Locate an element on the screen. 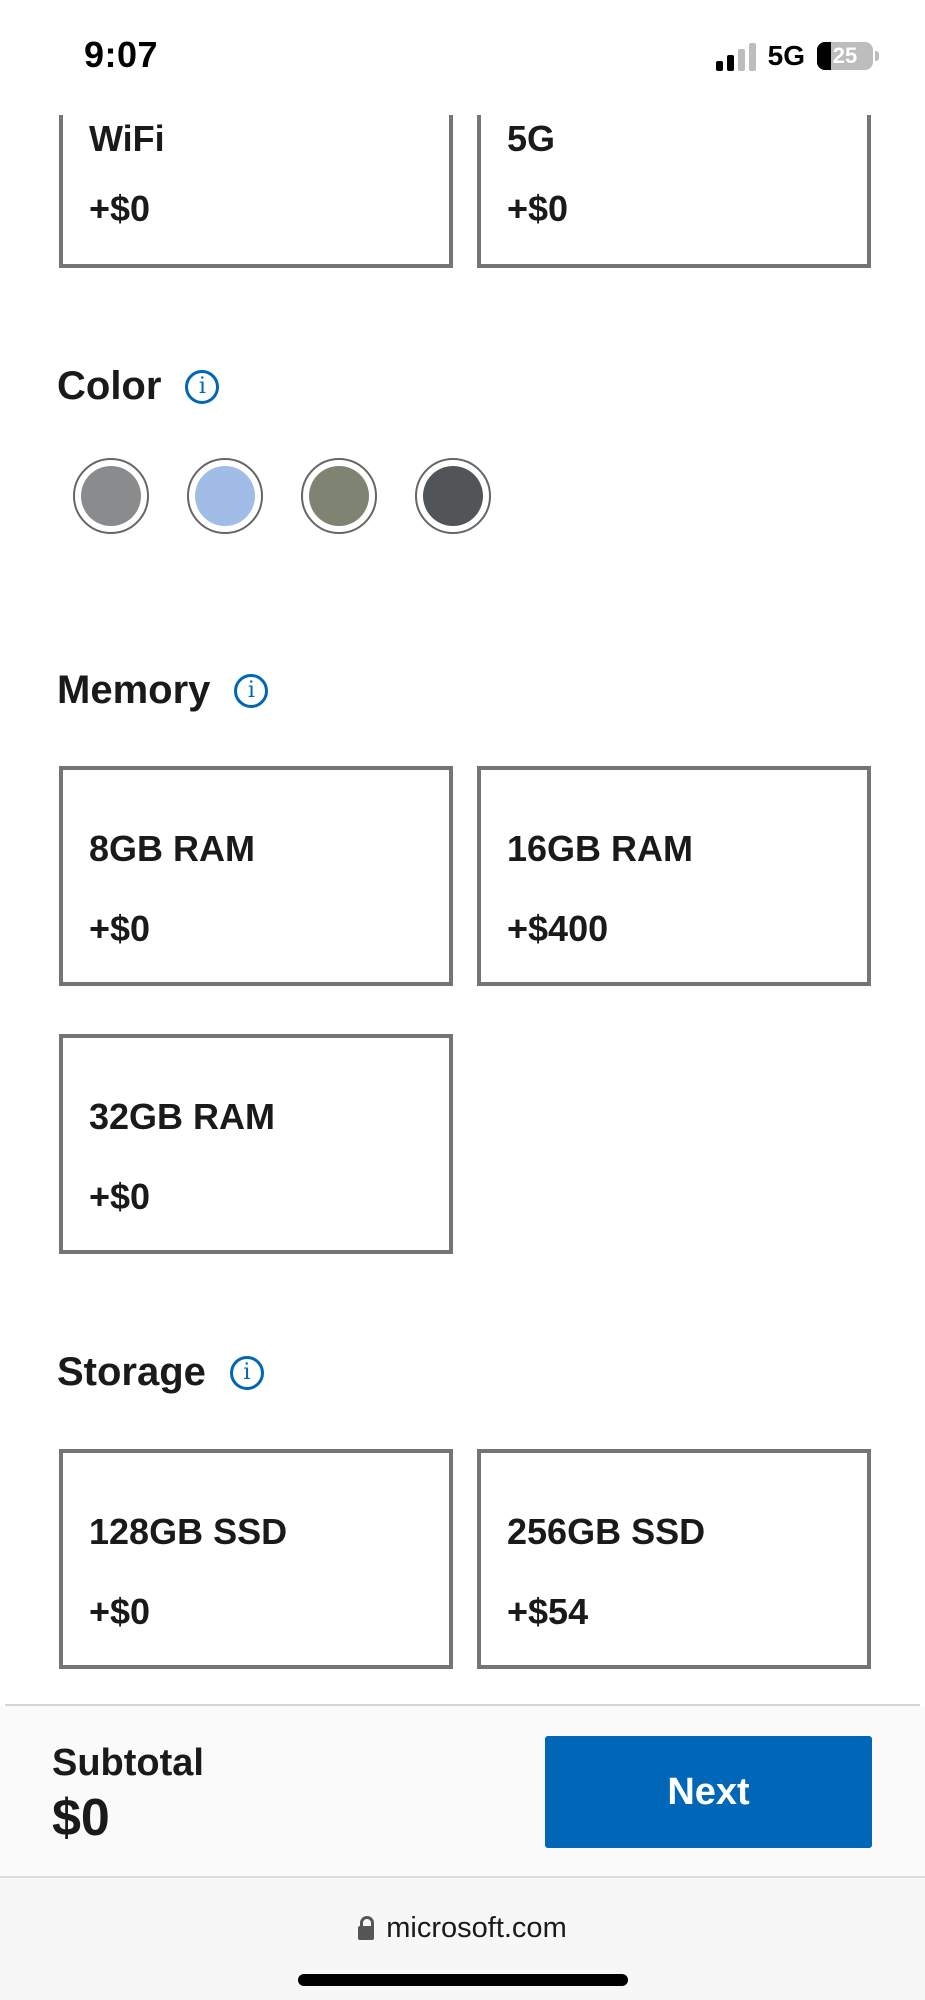 This screenshot has height=2000, width=925. address-display: microsoft.com is located at coordinates (462, 1928).